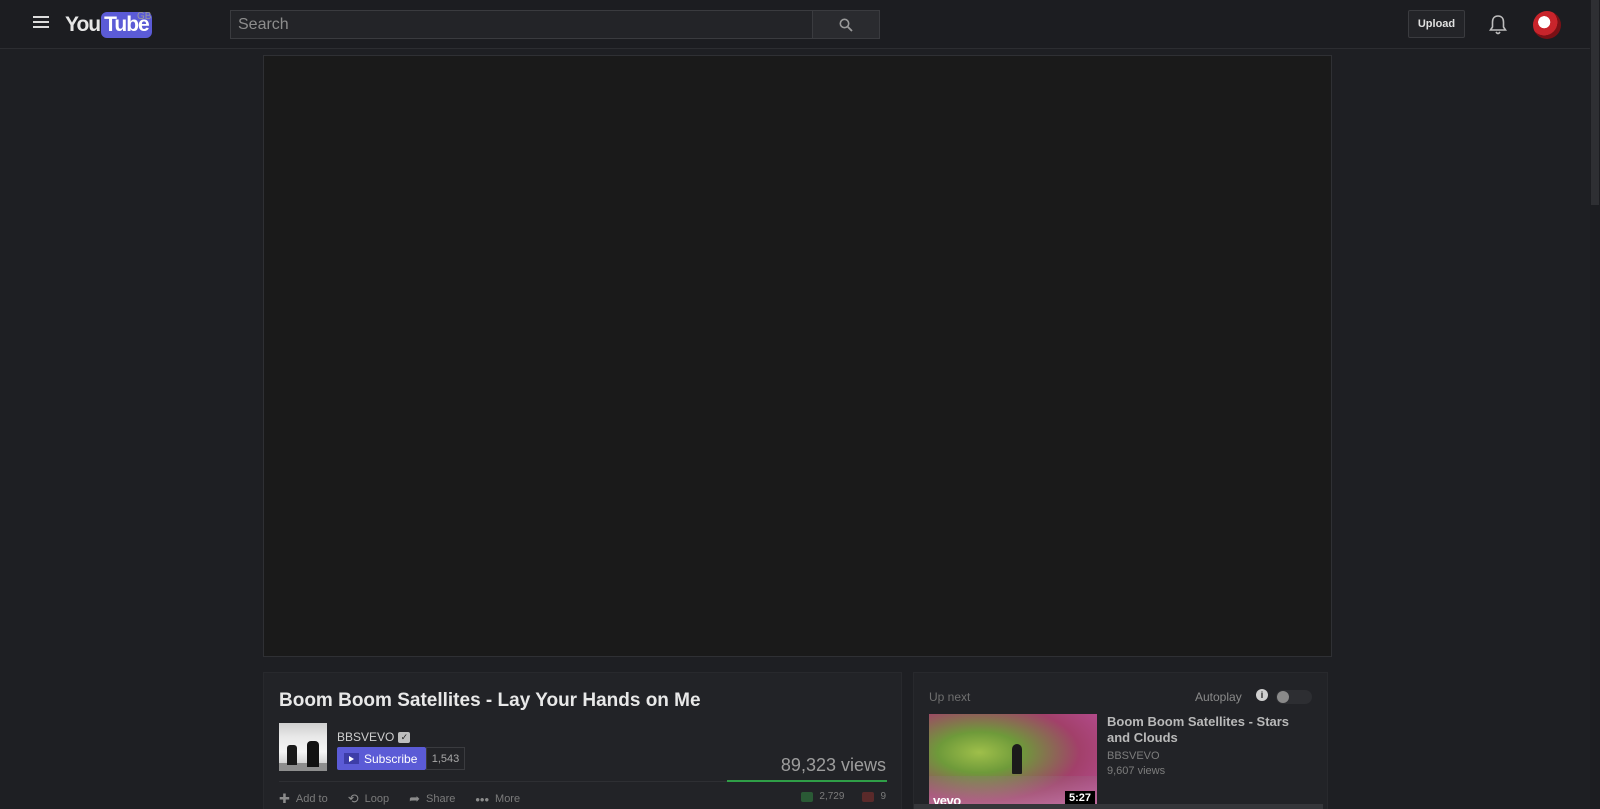  Describe the element at coordinates (807, 796) in the screenshot. I see `thumbs-up-icon` at that location.